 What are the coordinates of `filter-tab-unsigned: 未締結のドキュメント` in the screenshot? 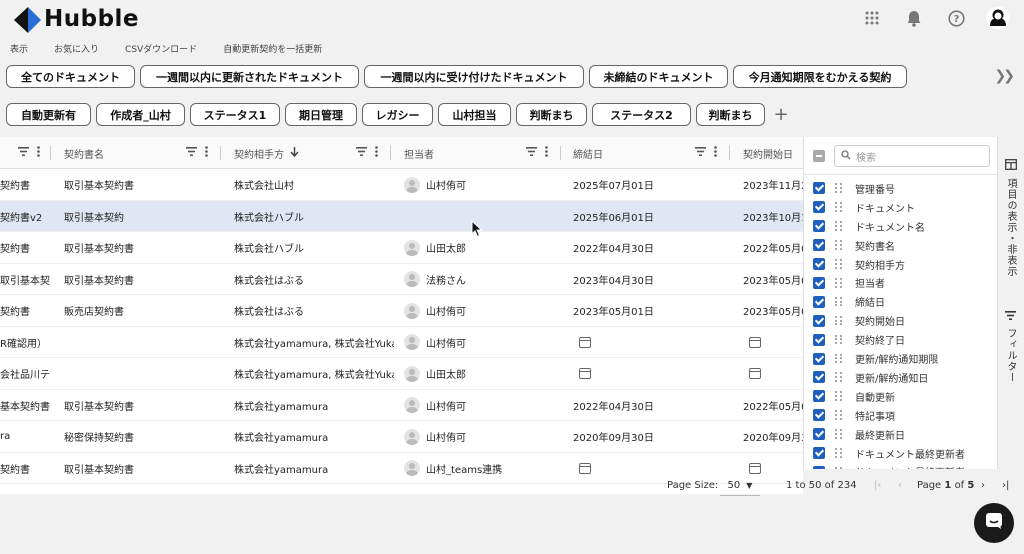 It's located at (658, 76).